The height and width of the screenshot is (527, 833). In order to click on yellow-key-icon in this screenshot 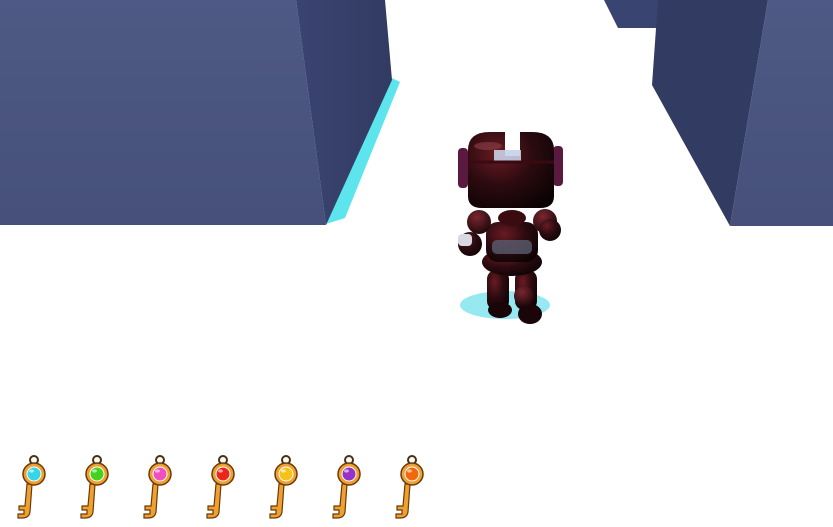, I will do `click(286, 489)`.